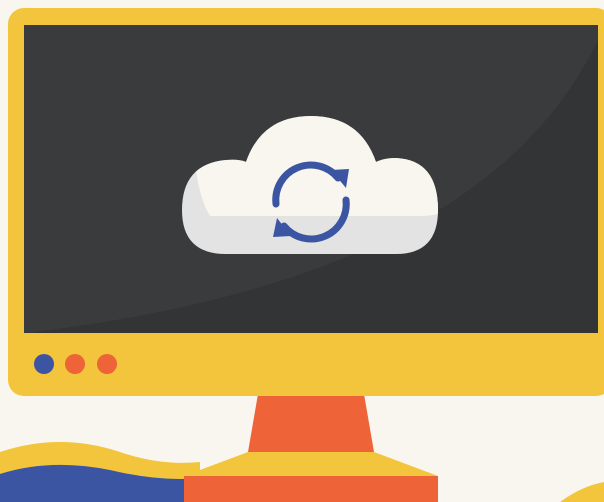  I want to click on monitor-stand-base-top, so click(311, 464).